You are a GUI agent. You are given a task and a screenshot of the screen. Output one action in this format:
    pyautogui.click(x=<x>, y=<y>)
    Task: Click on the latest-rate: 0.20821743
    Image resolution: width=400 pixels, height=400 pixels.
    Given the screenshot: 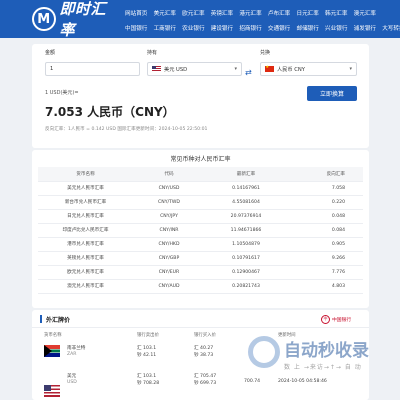 What is the action you would take?
    pyautogui.click(x=246, y=286)
    